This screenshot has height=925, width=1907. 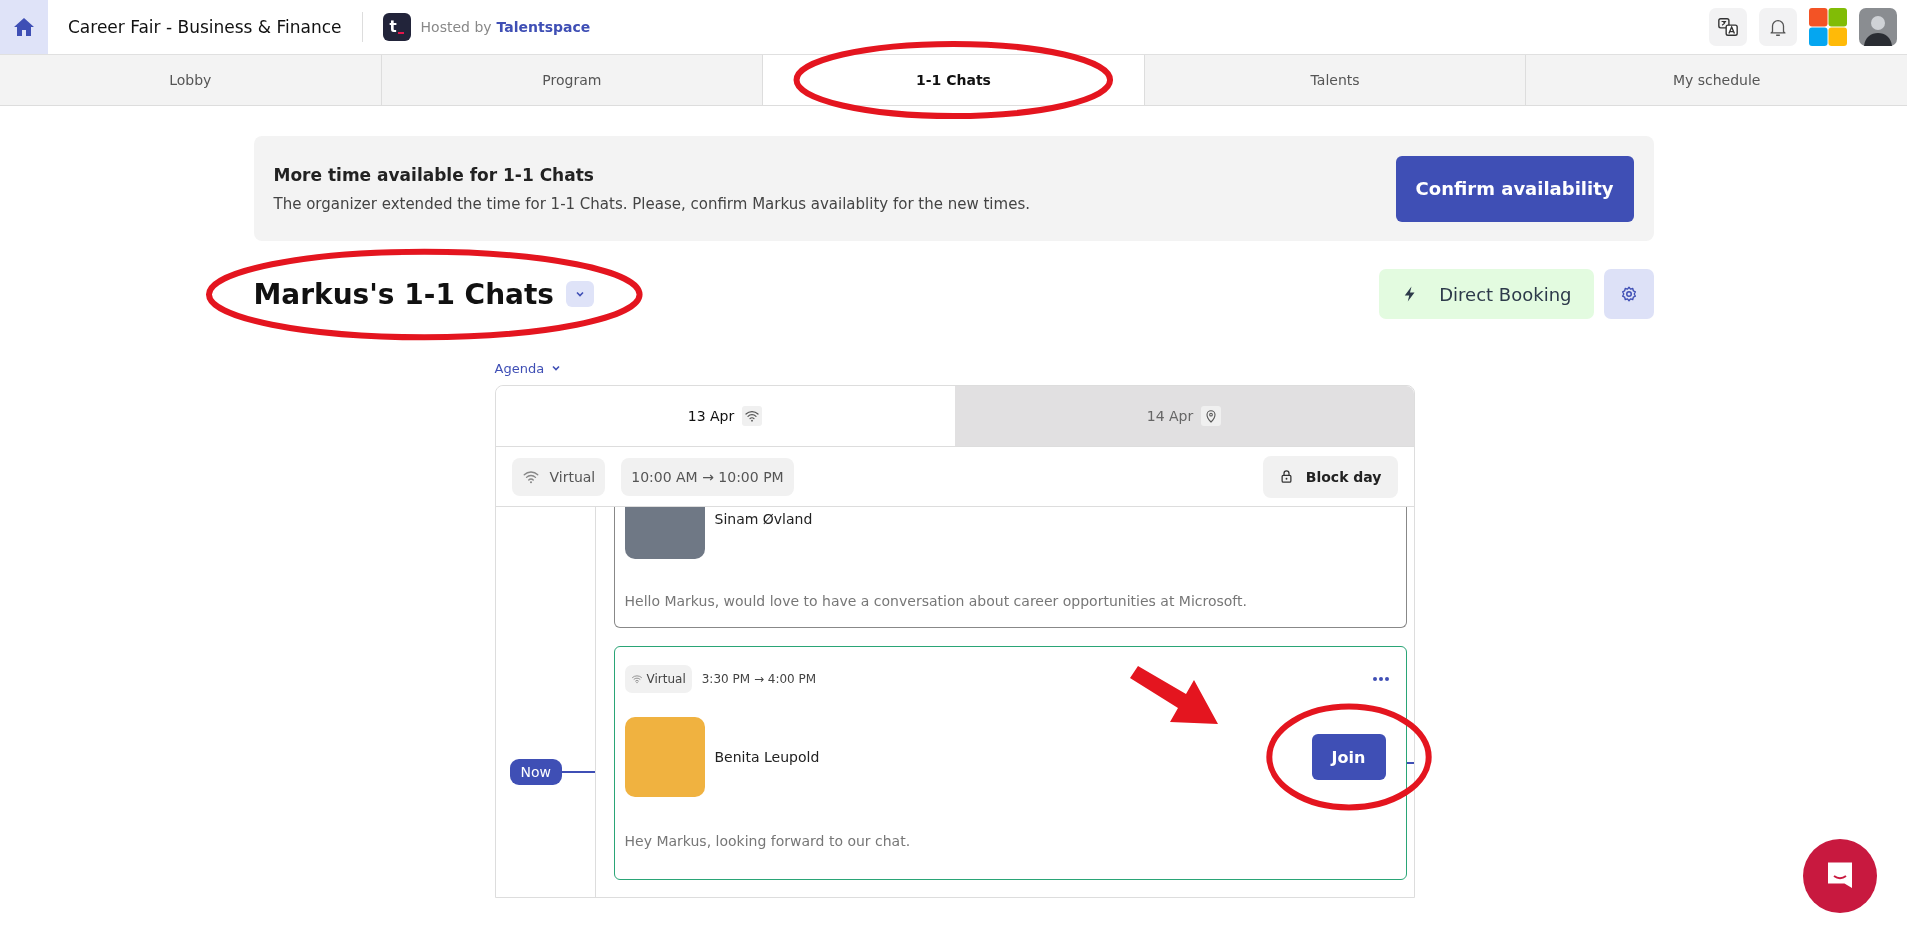 I want to click on notifications-button, so click(x=1778, y=27).